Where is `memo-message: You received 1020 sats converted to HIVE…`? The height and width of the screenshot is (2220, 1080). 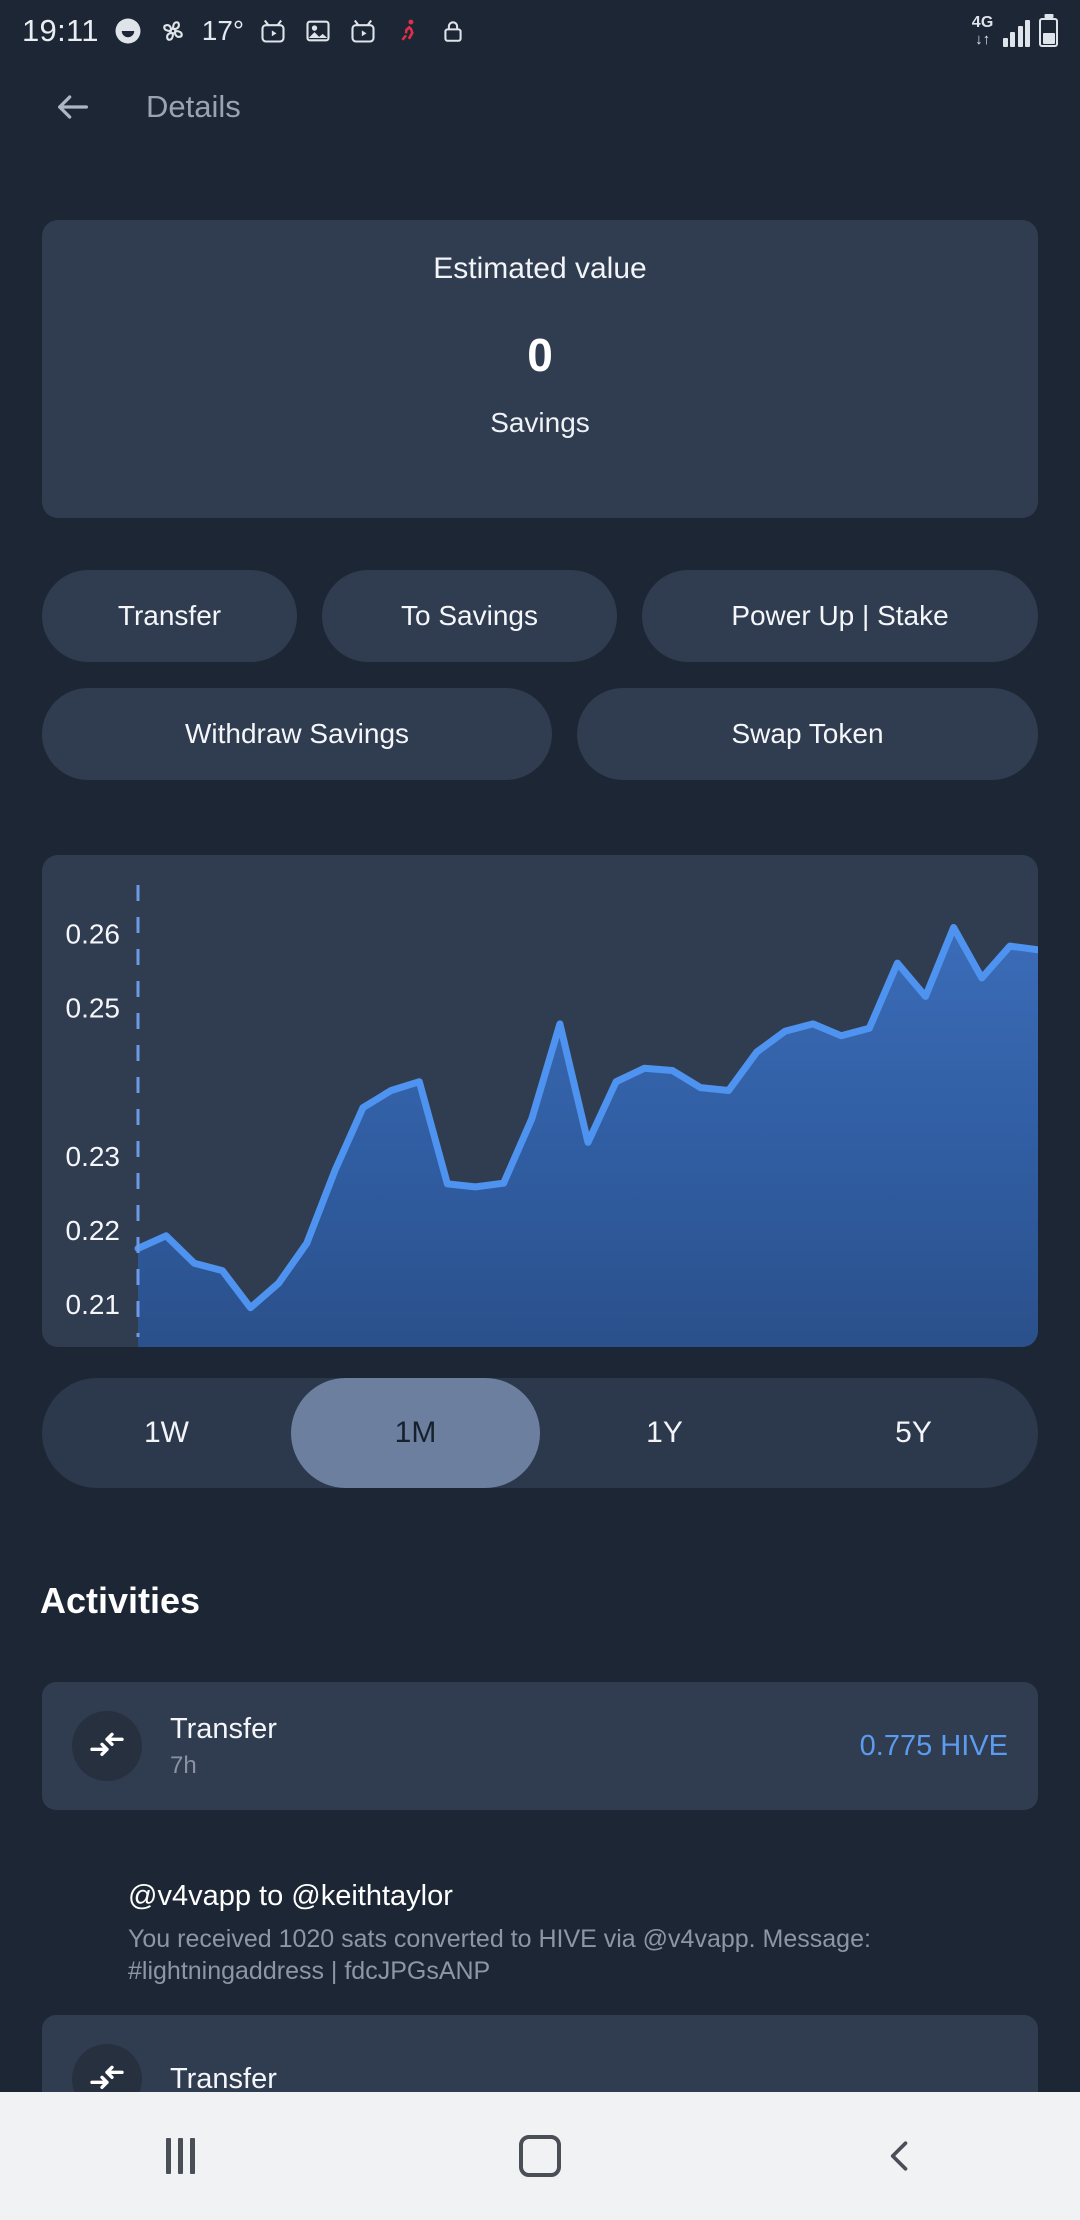
memo-message: You received 1020 sats converted to HIVE… is located at coordinates (499, 1955).